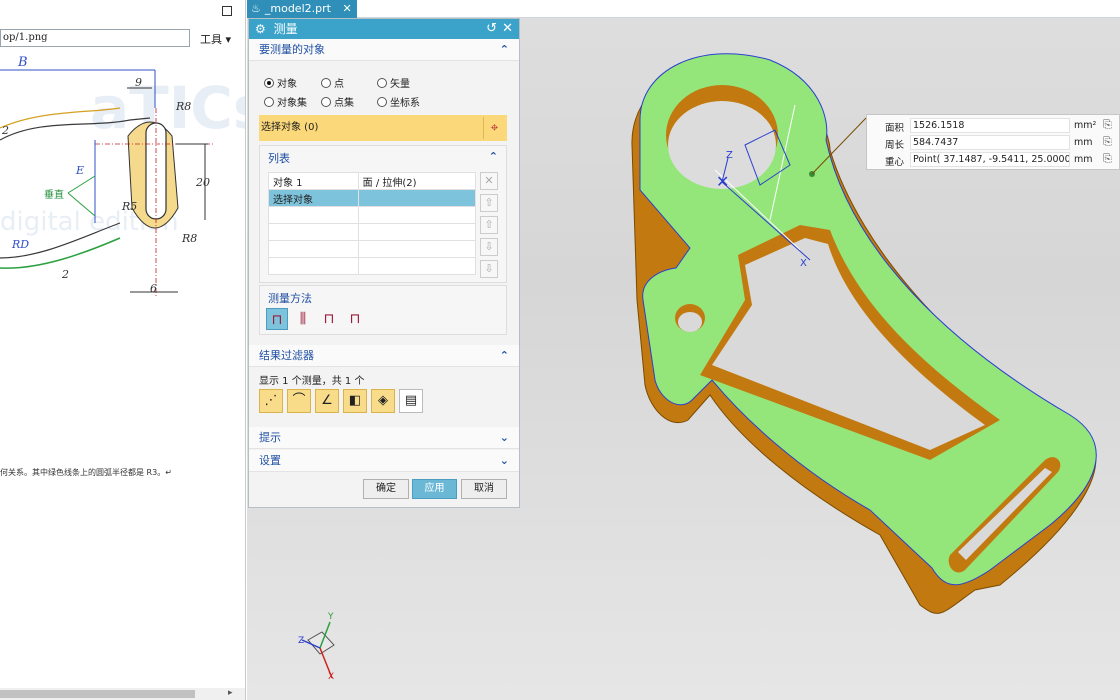 This screenshot has width=1120, height=700. Describe the element at coordinates (384, 50) in the screenshot. I see `section-objects: 要测量的对象 ⌃` at that location.